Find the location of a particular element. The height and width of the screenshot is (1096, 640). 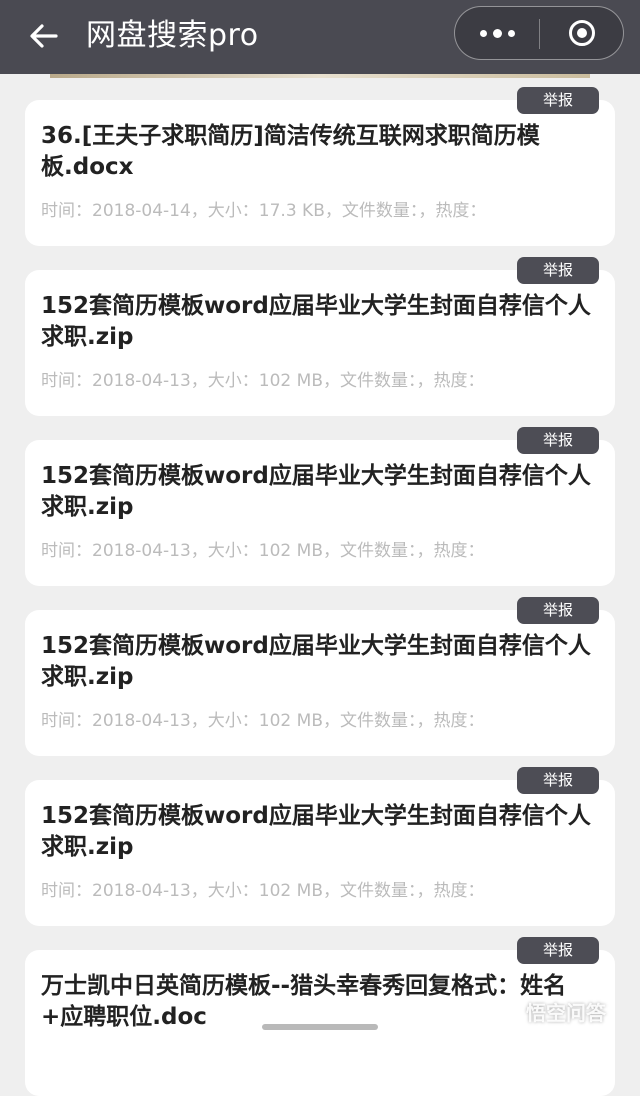

file-meta: 时间：2018-04-14，大小：17.3 KB，文件数量：，热度： is located at coordinates (264, 211).